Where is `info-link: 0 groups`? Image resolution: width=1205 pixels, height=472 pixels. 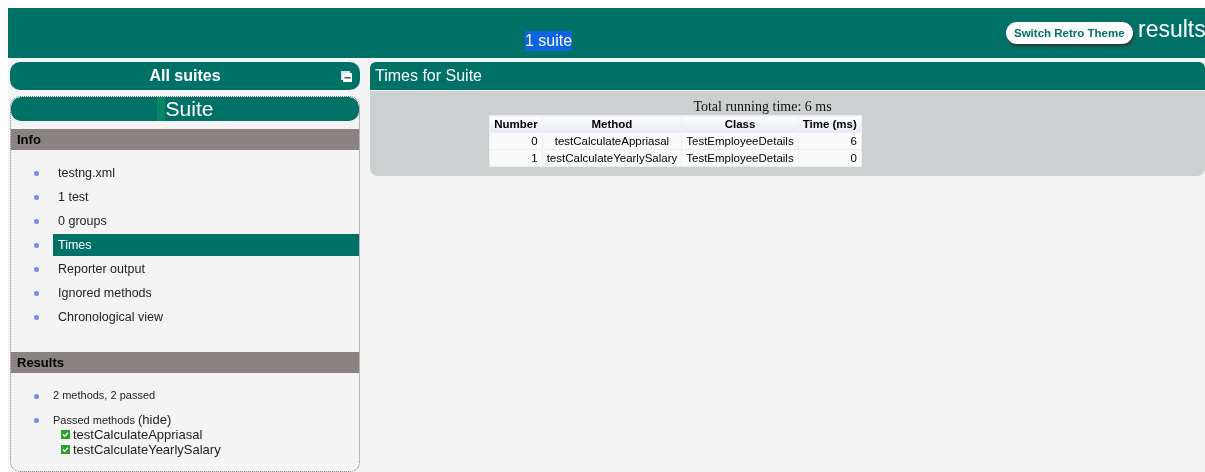
info-link: 0 groups is located at coordinates (206, 221).